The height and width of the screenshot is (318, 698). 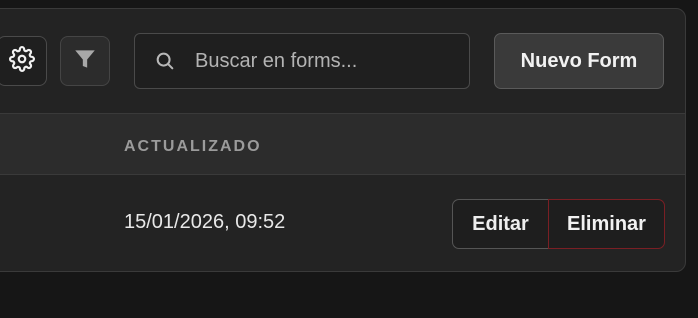 What do you see at coordinates (579, 61) in the screenshot?
I see `new-form-button: Nuevo Form` at bounding box center [579, 61].